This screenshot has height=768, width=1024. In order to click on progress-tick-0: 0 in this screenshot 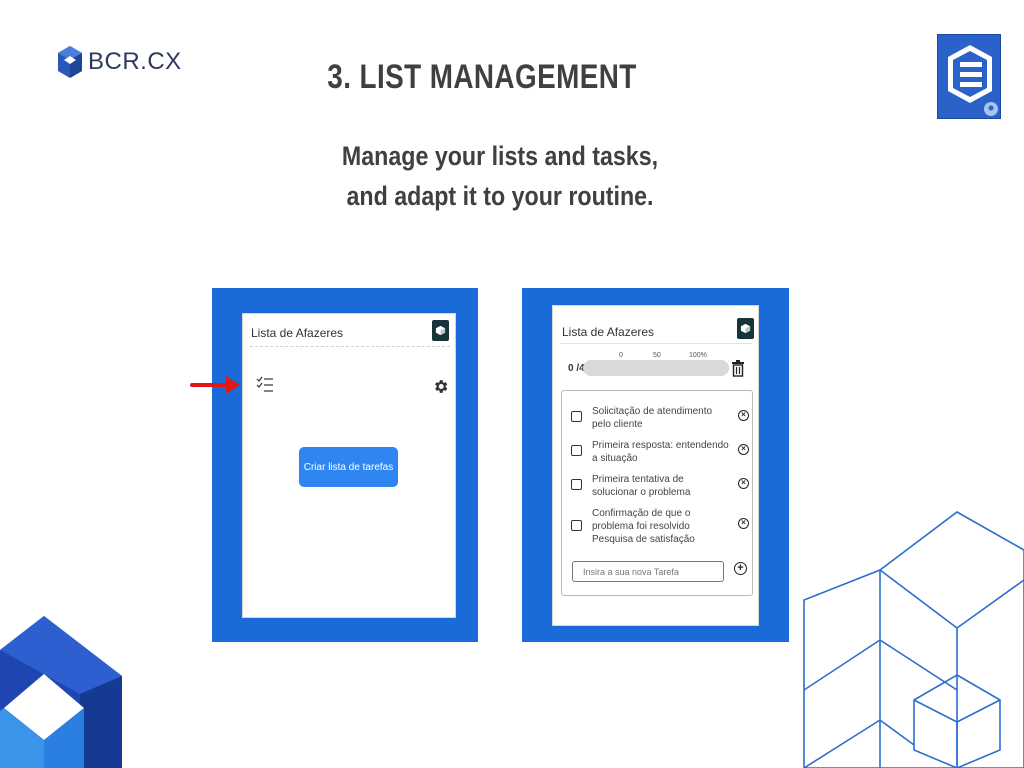, I will do `click(621, 355)`.